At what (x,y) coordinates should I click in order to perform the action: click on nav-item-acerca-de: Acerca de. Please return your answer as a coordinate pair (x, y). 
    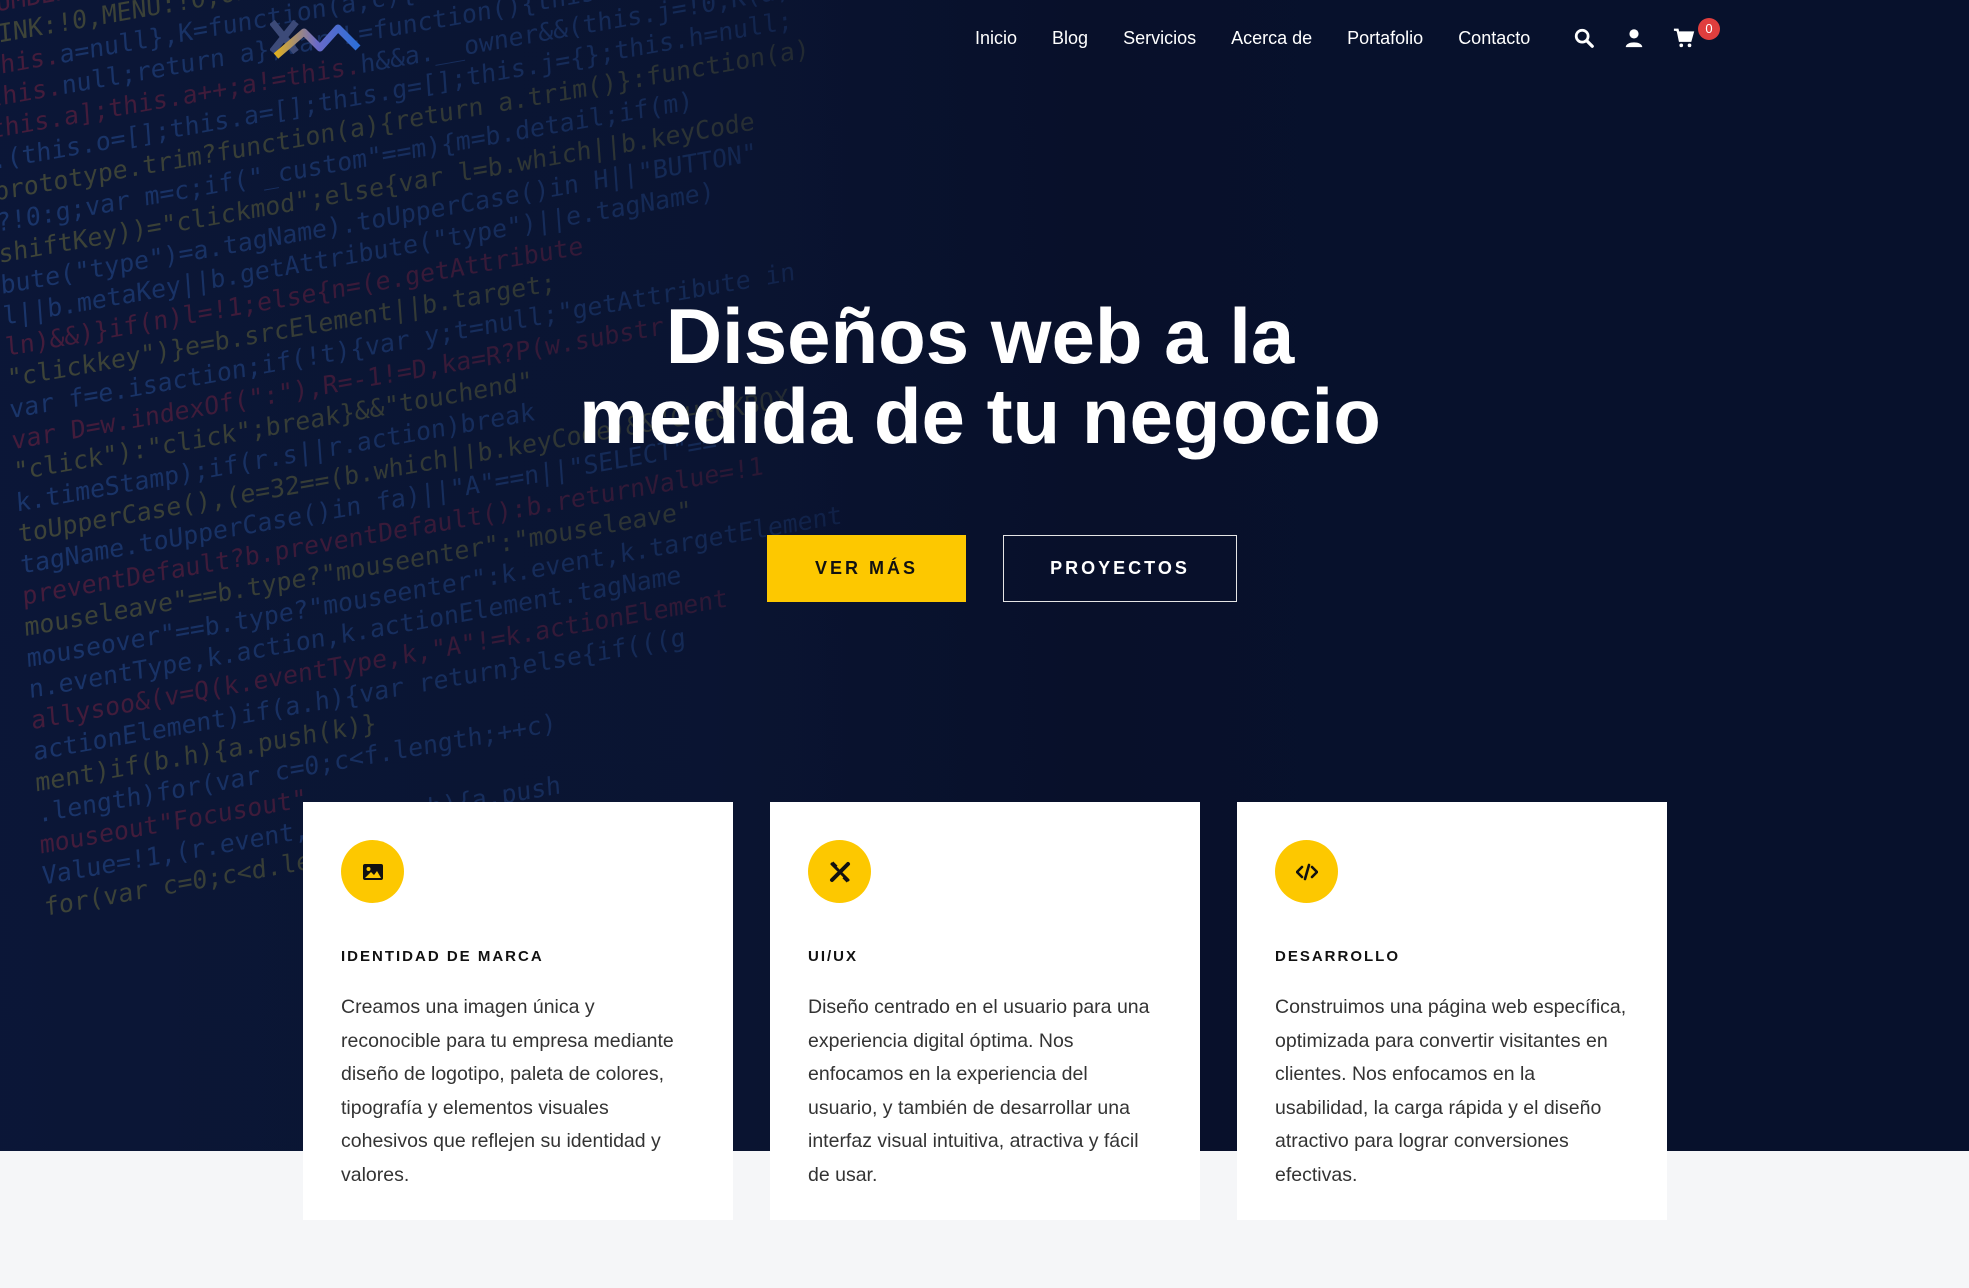
    Looking at the image, I should click on (1271, 38).